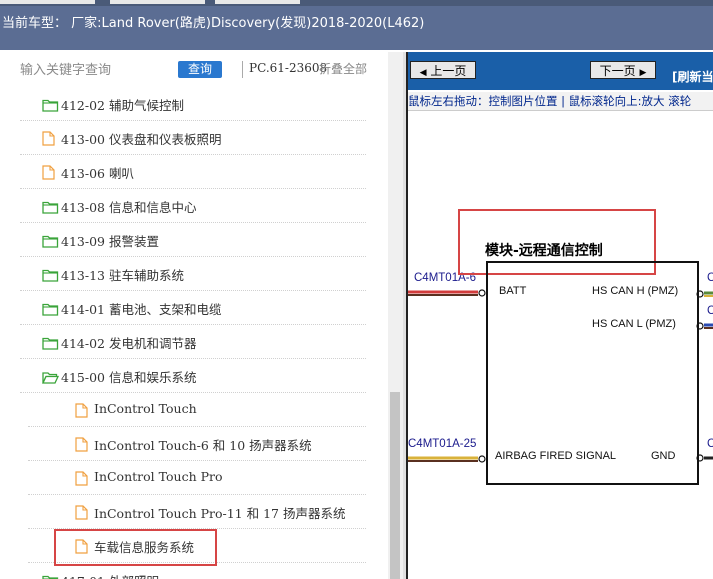 This screenshot has width=713, height=579. Describe the element at coordinates (141, 139) in the screenshot. I see `tree-item-label: 413-00 仪表盘和仪表板照明` at that location.